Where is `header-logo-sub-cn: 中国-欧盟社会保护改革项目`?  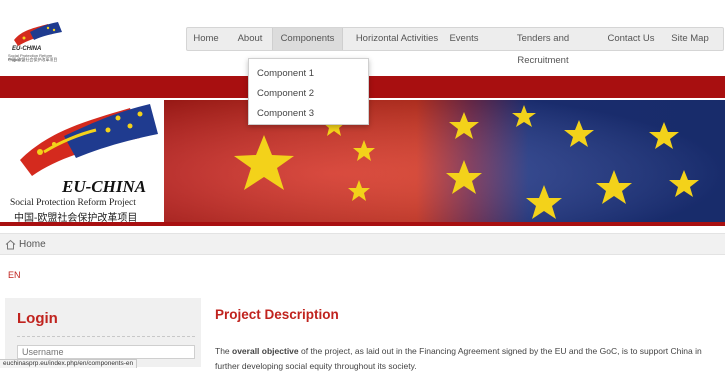
header-logo-sub-cn: 中国-欧盟社会保护改革项目 is located at coordinates (33, 59).